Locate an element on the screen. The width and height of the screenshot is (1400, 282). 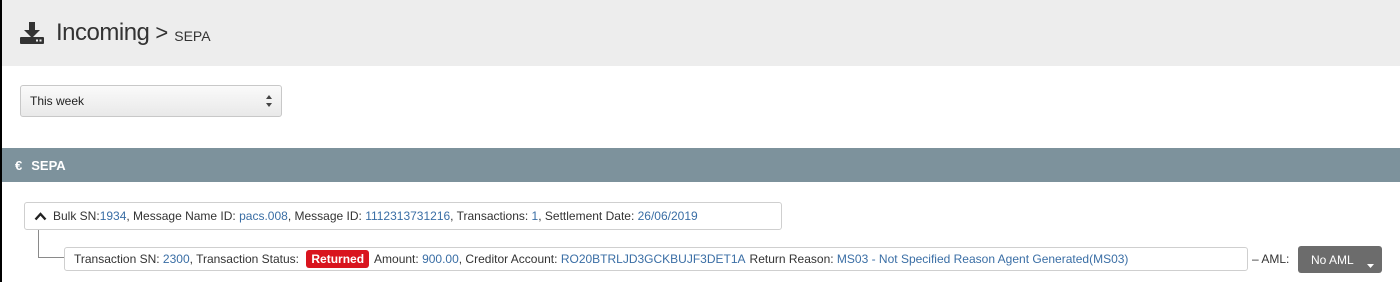
message-name-label: , Message Name ID: is located at coordinates (183, 216).